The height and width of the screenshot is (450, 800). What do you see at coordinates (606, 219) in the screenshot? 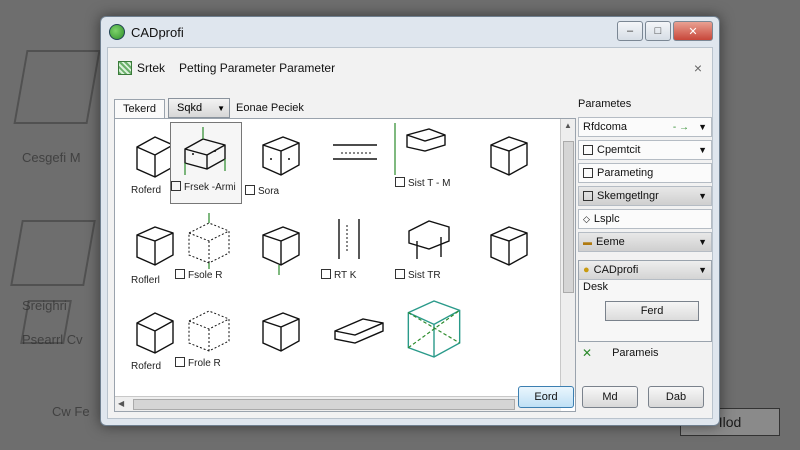
I see `property-label: Lsplc` at bounding box center [606, 219].